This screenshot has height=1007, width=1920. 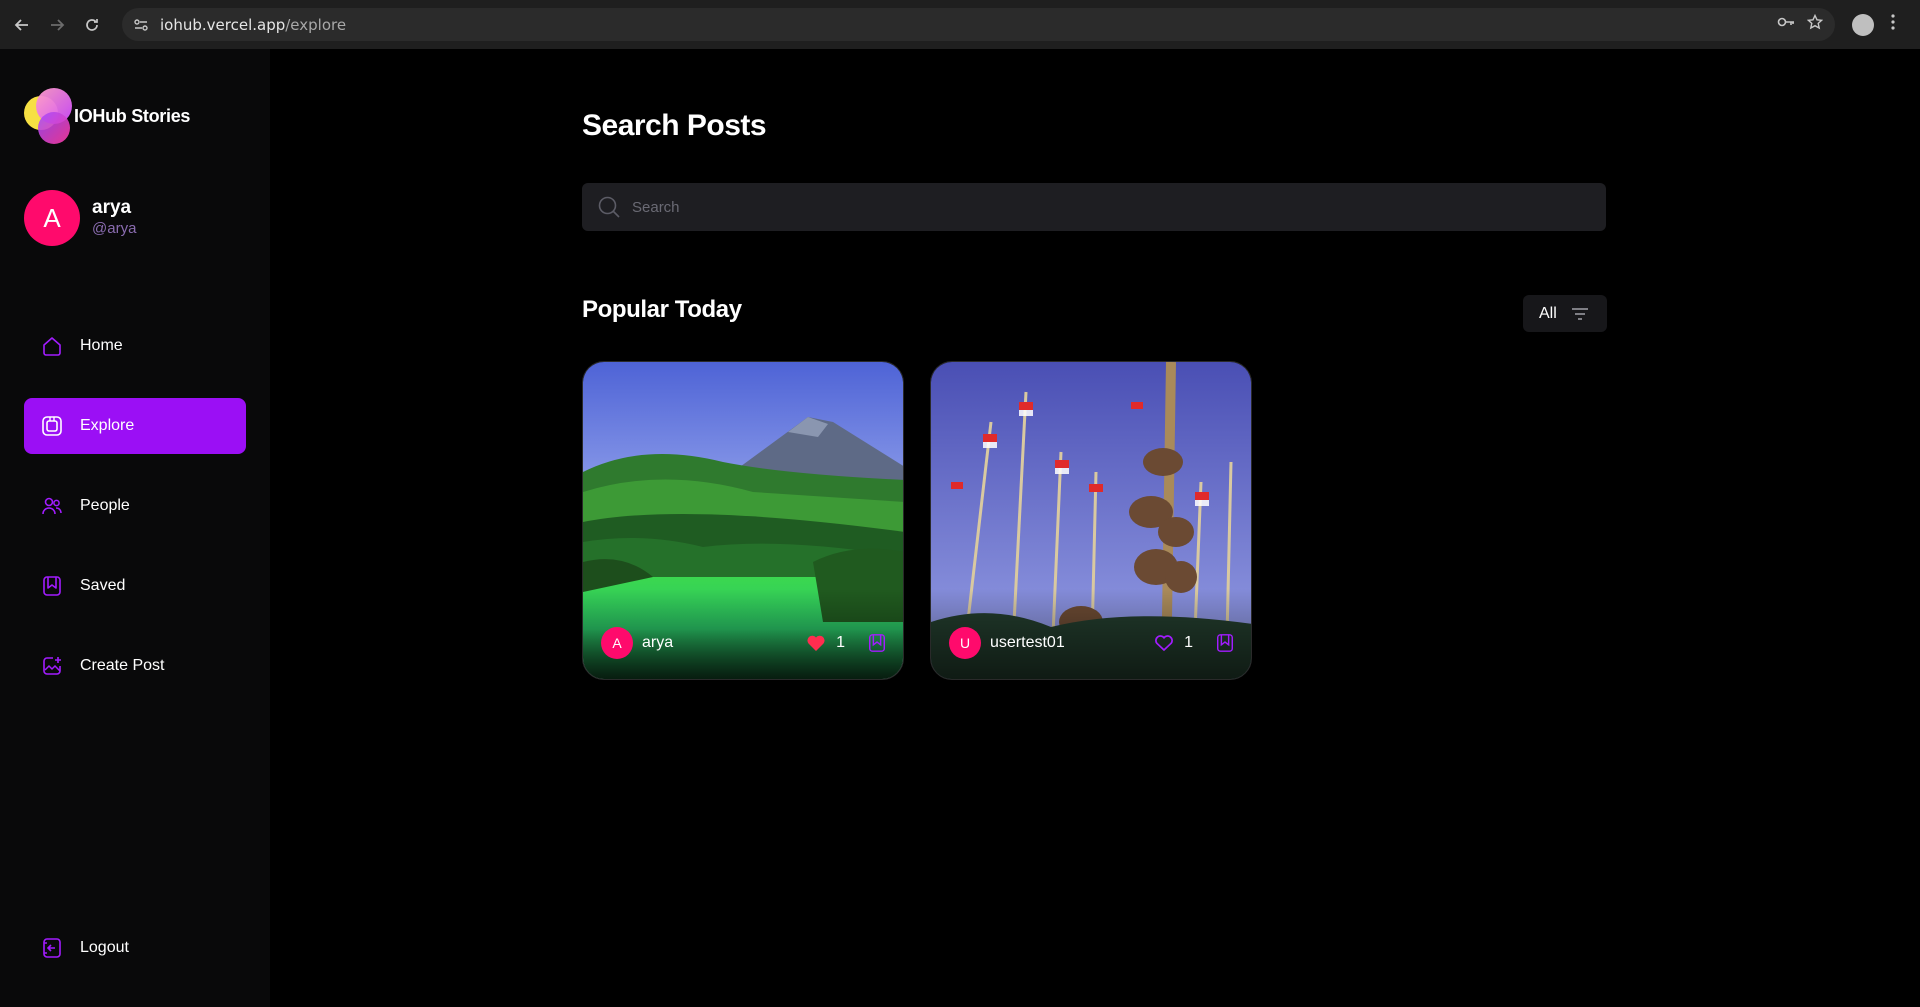 I want to click on logout-button: Logout, so click(x=135, y=948).